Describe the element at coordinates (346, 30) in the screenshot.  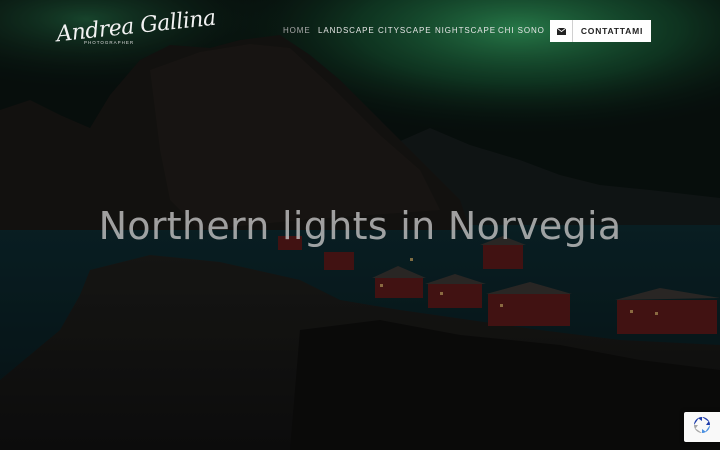
I see `nav-landscape: LANDSCAPE` at that location.